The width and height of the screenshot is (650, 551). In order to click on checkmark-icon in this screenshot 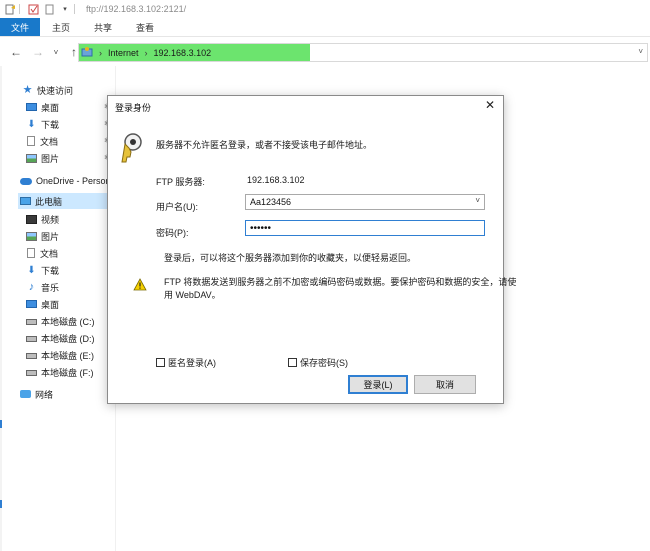, I will do `click(33, 9)`.